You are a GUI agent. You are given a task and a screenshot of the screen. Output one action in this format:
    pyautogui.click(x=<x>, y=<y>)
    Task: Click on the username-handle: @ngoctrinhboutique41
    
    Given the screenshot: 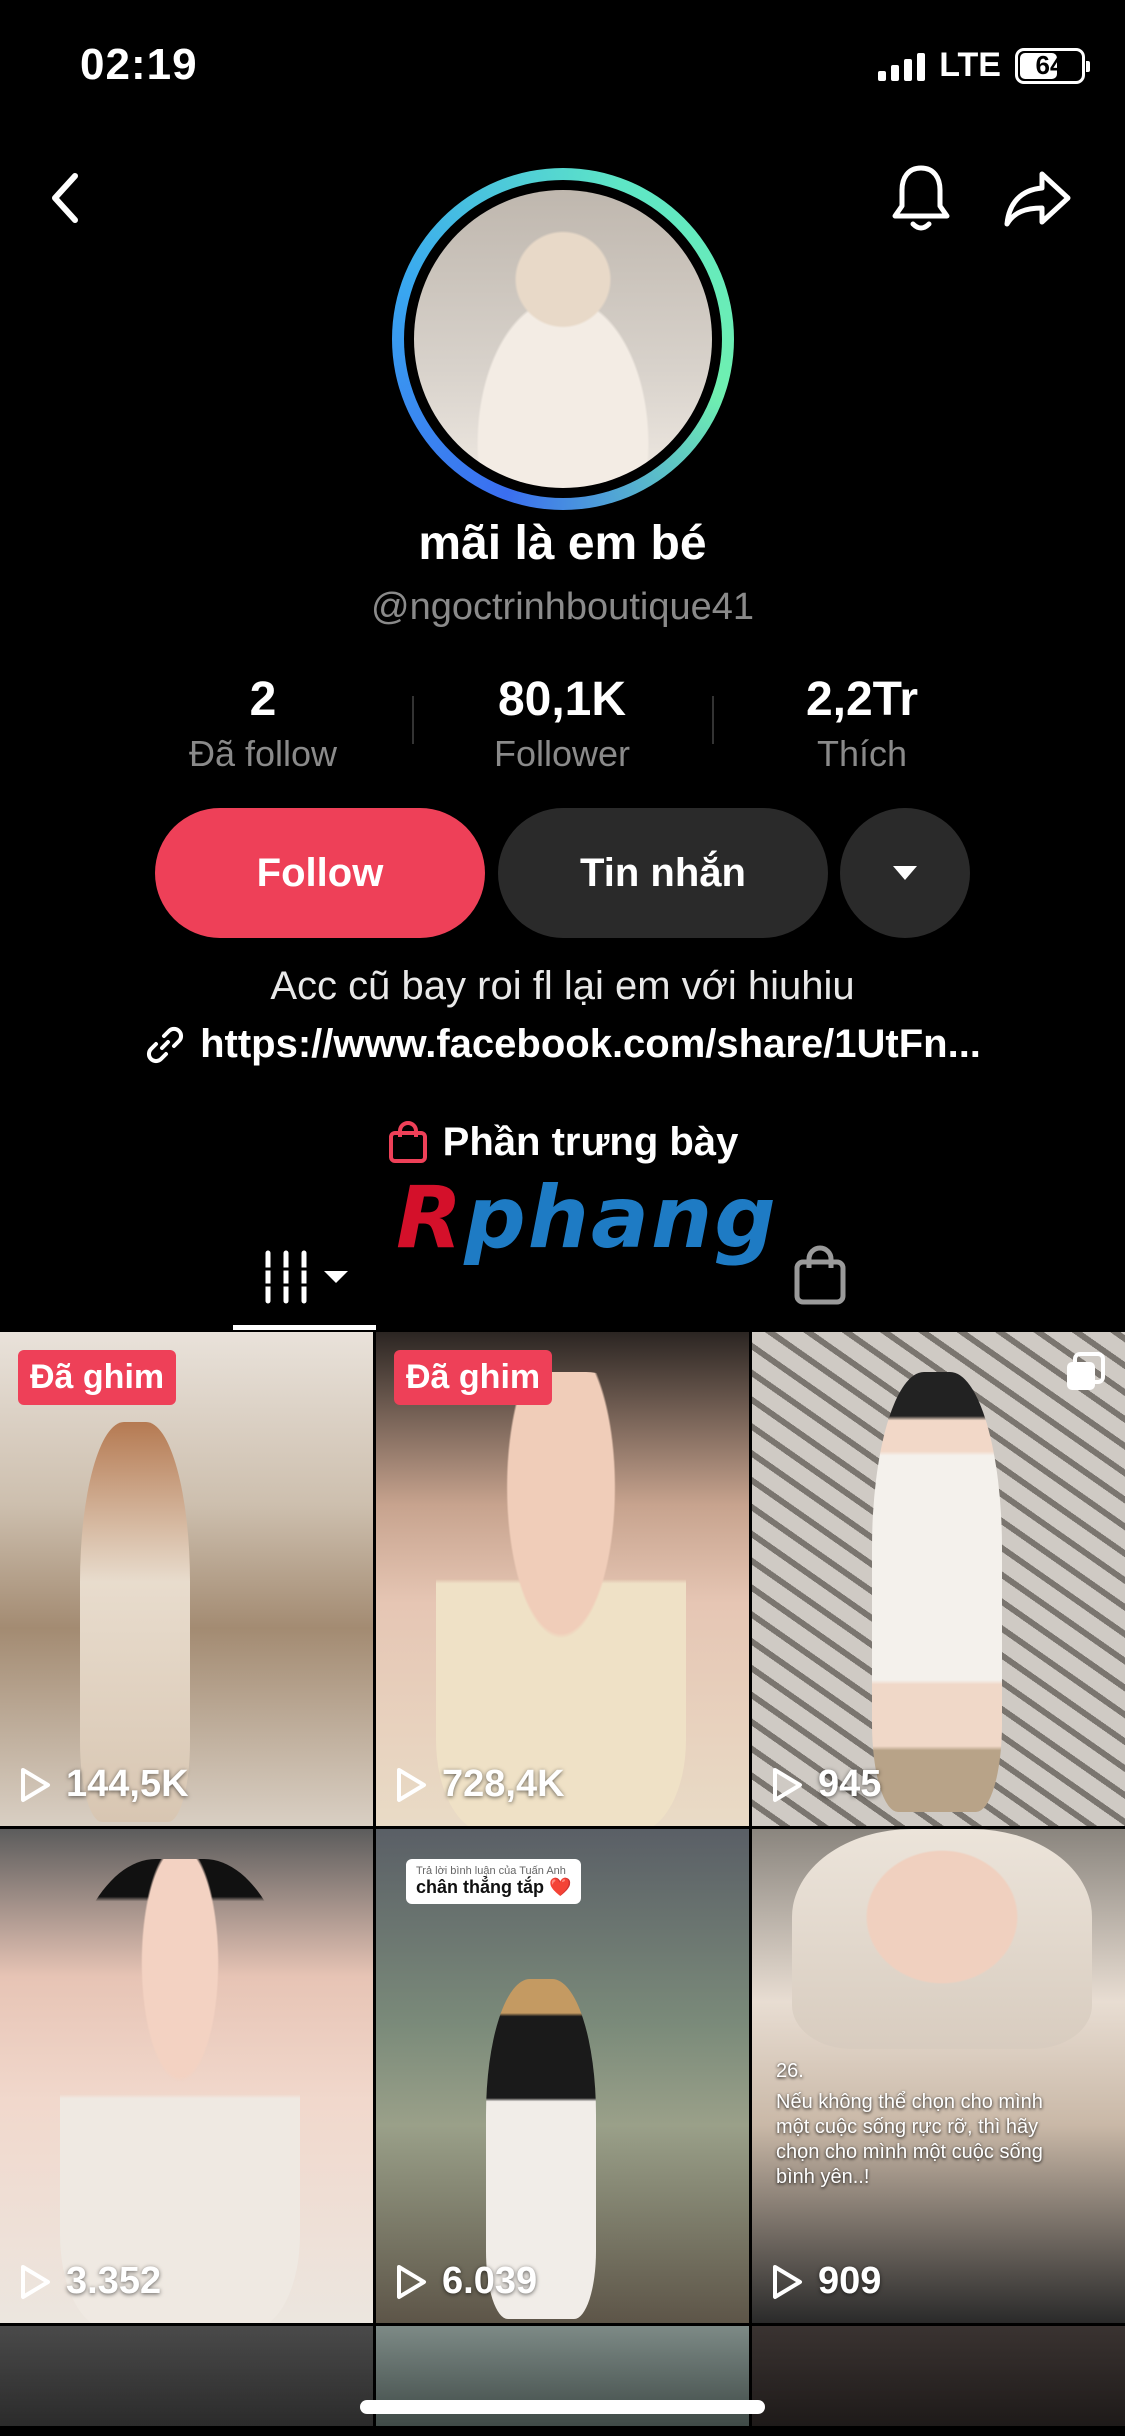 What is the action you would take?
    pyautogui.click(x=562, y=607)
    